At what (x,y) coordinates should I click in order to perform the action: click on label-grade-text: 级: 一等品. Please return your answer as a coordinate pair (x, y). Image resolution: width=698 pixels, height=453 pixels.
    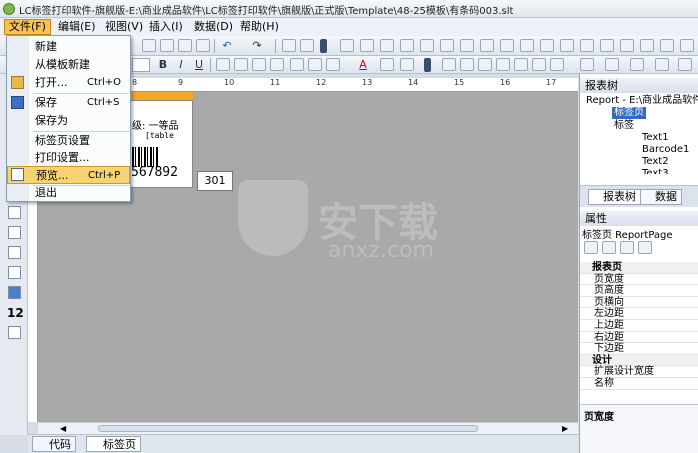
    Looking at the image, I should click on (155, 124).